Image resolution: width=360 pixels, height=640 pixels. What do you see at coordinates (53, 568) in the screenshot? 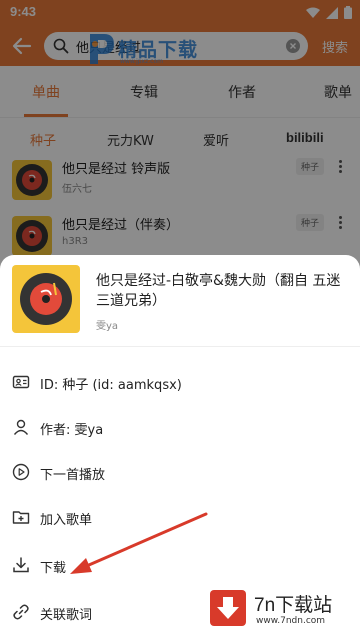
I see `menu-item-label: 下载` at bounding box center [53, 568].